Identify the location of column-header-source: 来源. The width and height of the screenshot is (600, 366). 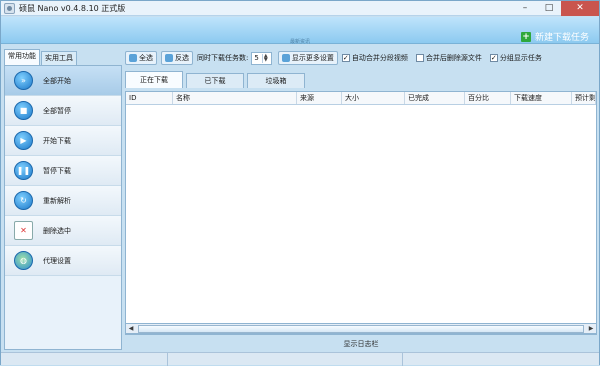
(319, 98).